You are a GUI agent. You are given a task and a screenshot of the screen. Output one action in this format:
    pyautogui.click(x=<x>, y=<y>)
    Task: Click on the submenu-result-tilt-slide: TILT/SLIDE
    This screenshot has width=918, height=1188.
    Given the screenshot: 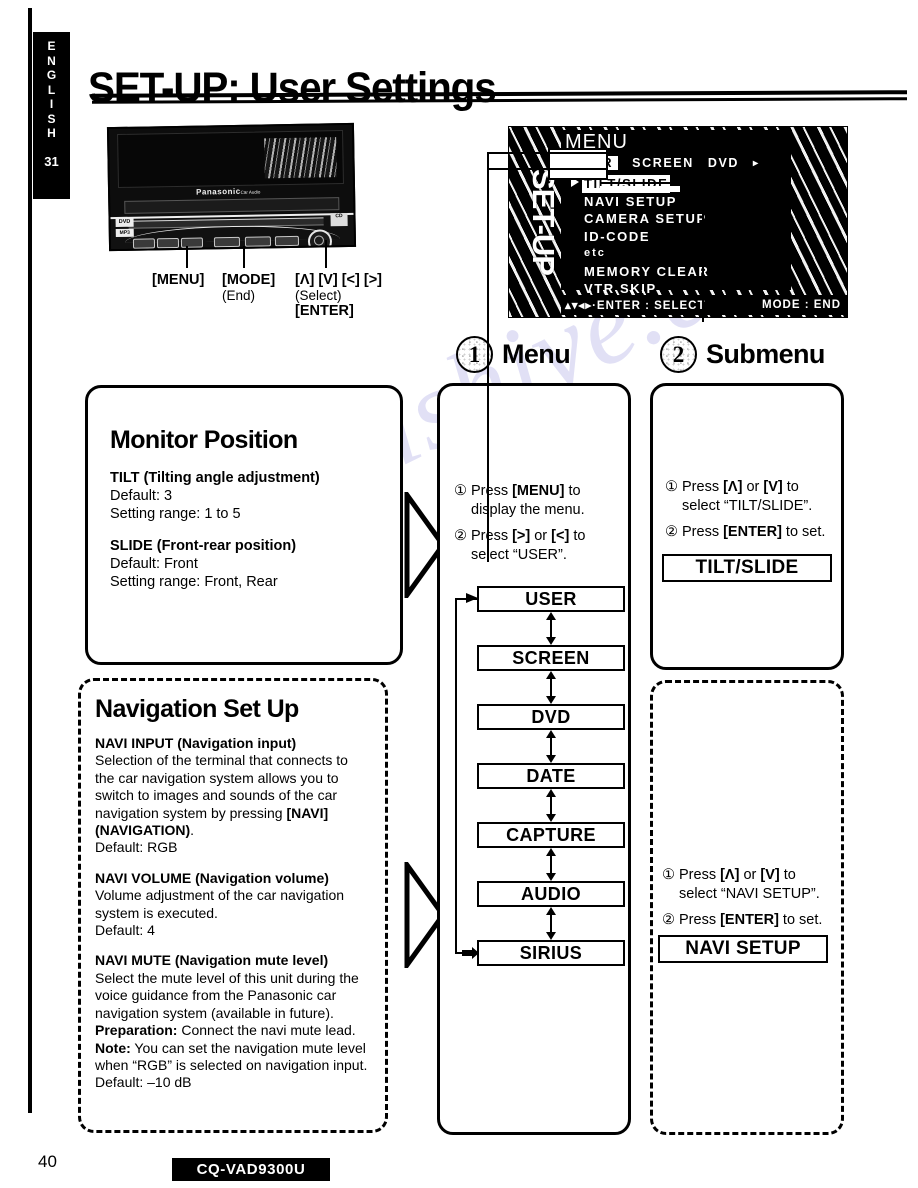 What is the action you would take?
    pyautogui.click(x=747, y=568)
    